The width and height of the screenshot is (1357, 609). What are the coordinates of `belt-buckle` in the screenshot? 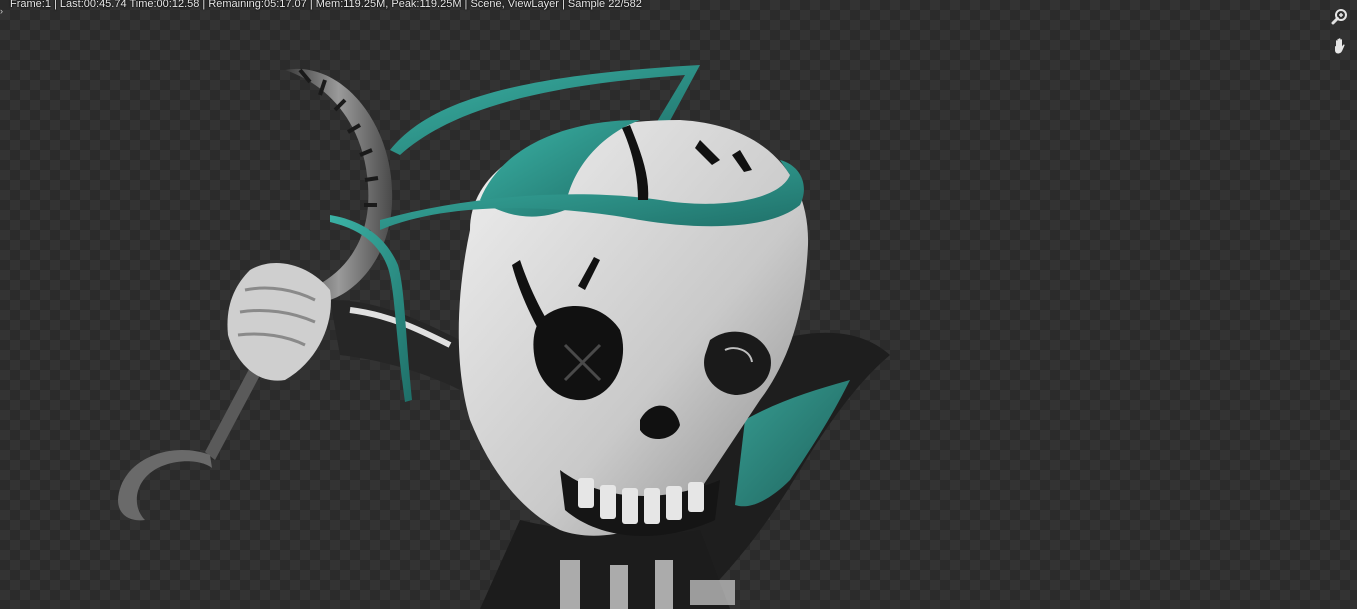 It's located at (712, 592).